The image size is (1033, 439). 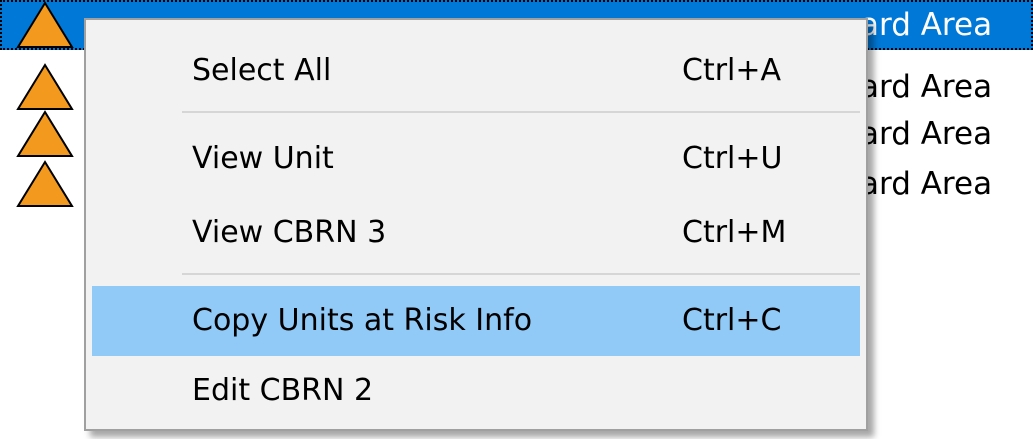 I want to click on menu-item-view-cbrn-3: View CBRN 3 Ctrl+M, so click(x=476, y=233).